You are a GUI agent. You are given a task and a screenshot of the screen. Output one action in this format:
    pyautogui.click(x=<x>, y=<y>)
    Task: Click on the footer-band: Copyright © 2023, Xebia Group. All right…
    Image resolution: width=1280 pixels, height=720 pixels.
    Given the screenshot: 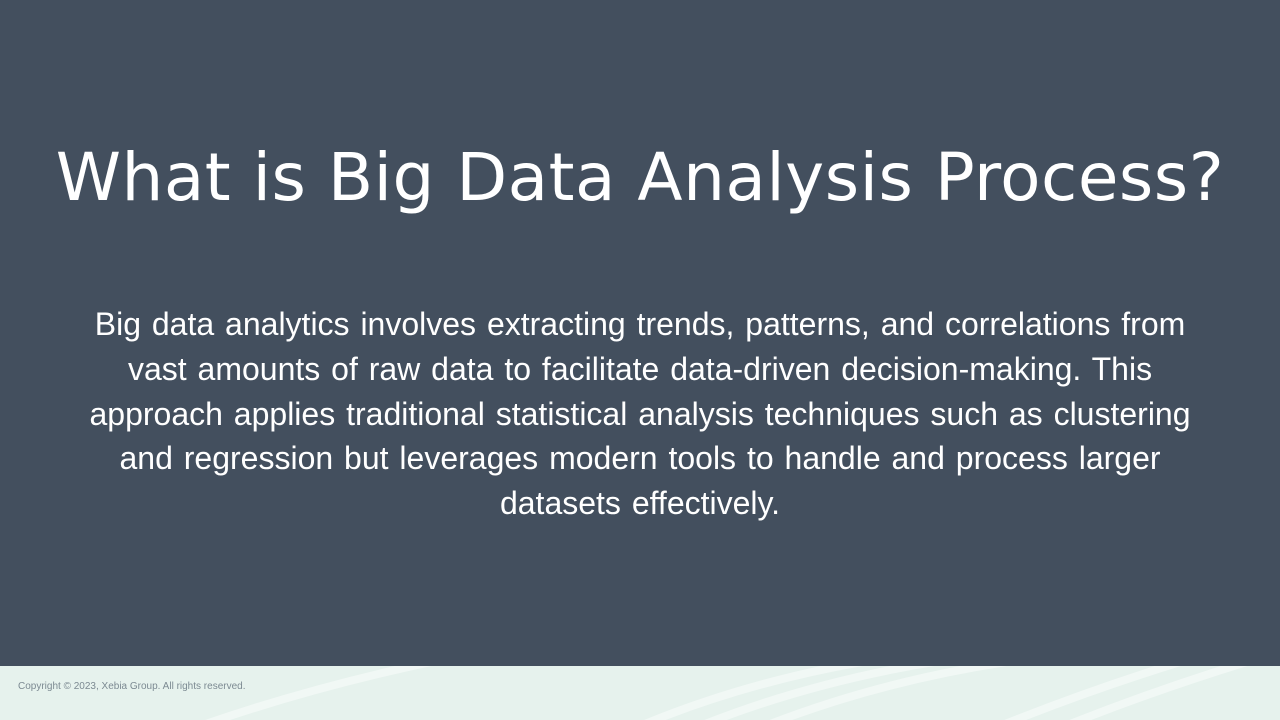 What is the action you would take?
    pyautogui.click(x=640, y=693)
    